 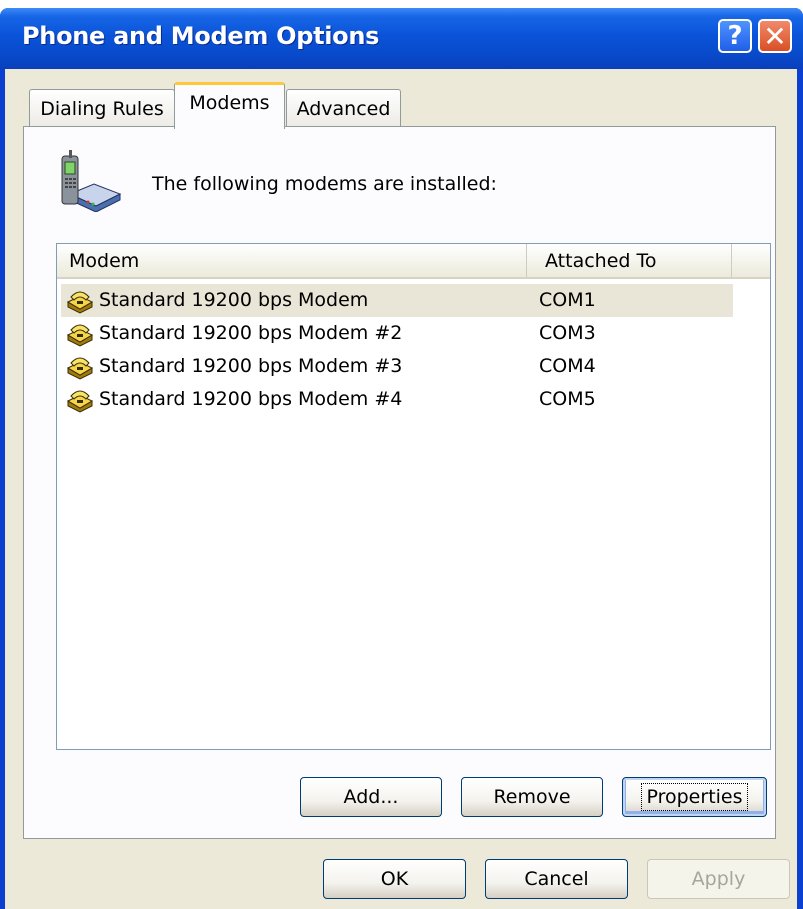 I want to click on properties-button-label: Properties, so click(x=694, y=797).